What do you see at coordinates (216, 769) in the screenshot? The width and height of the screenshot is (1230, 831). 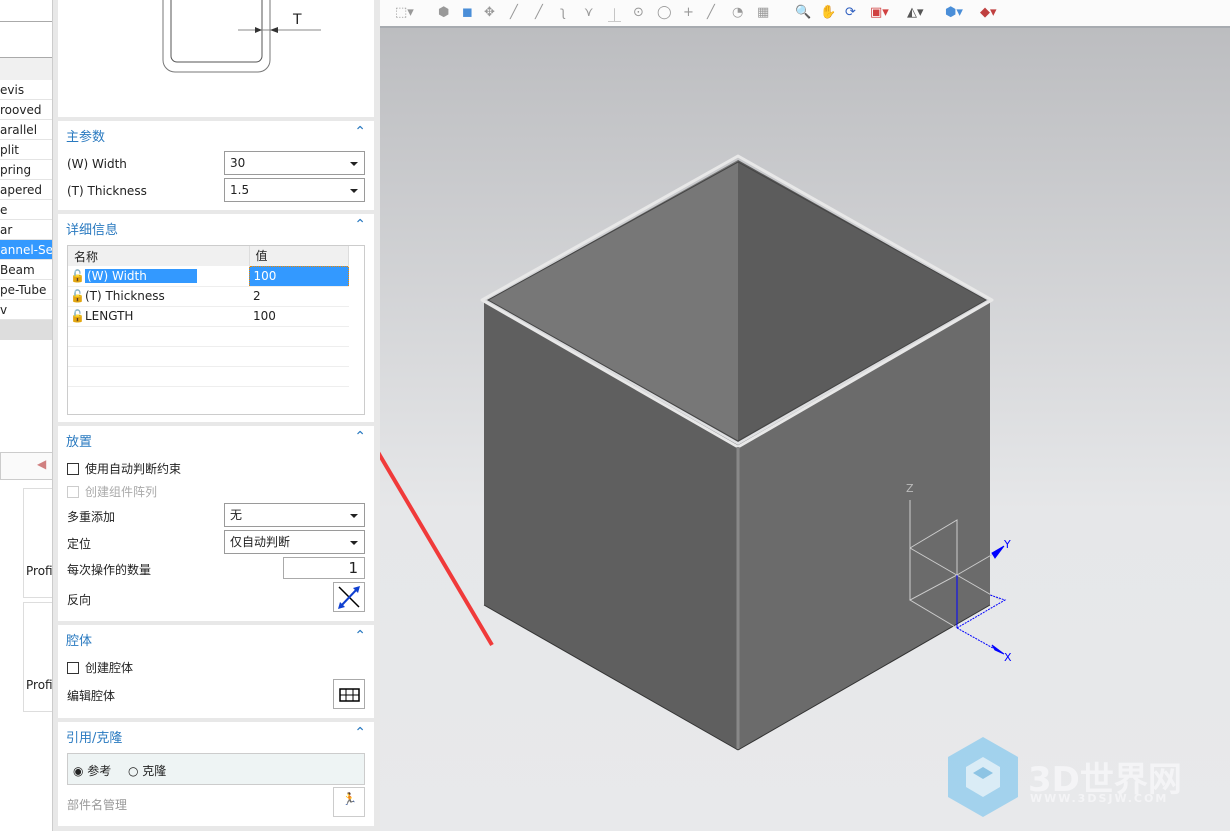 I see `reference-radio-group: ◉ 参考 ○ 克隆` at bounding box center [216, 769].